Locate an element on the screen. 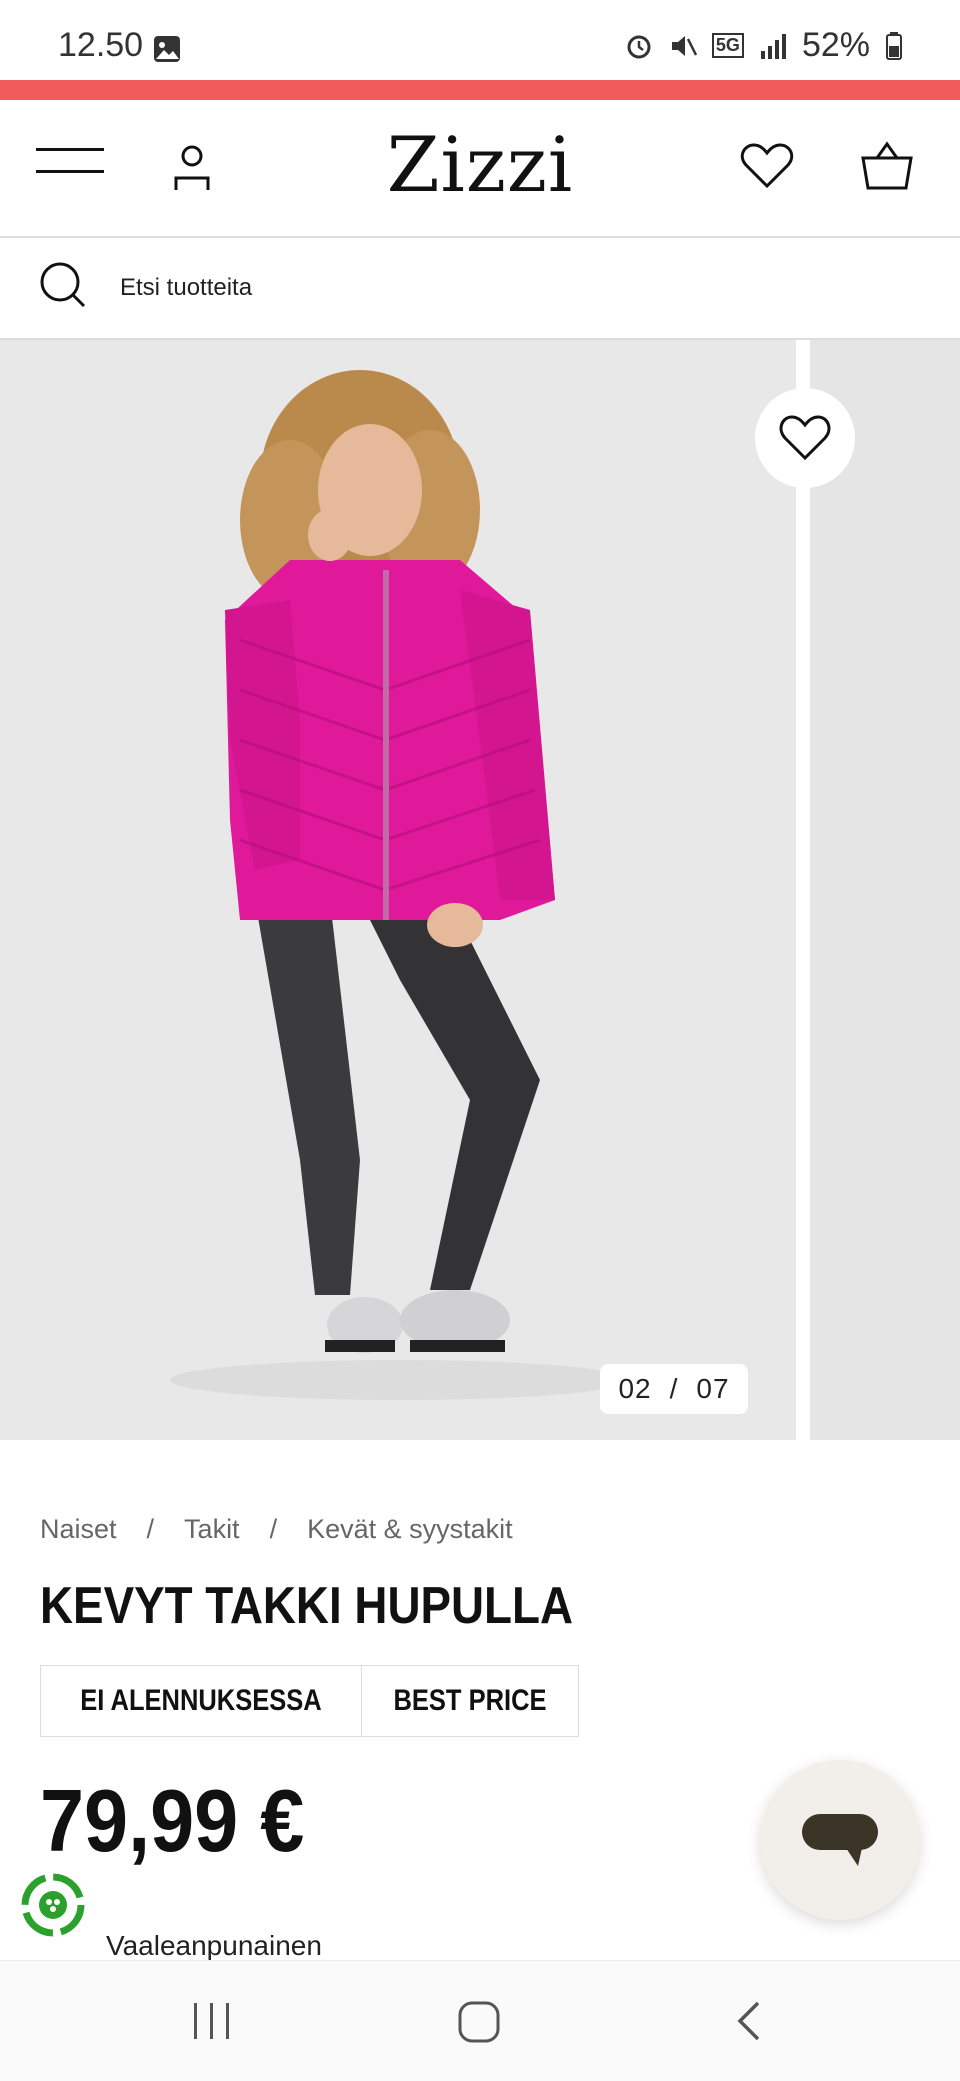 Image resolution: width=960 pixels, height=2081 pixels. image-counter-current: 02 is located at coordinates (635, 1388).